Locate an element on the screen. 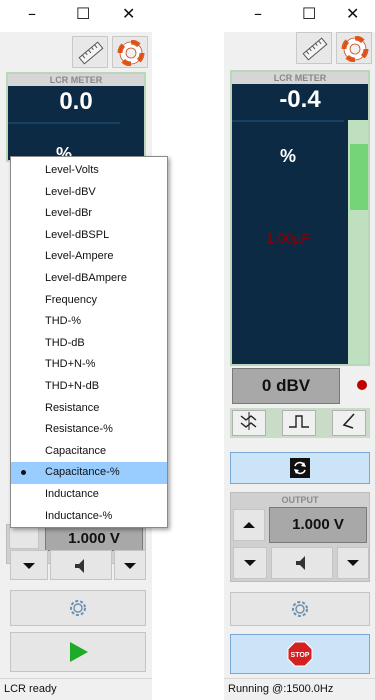 Image resolution: width=375 pixels, height=700 pixels. dropdown-item: Resistance is located at coordinates (89, 409).